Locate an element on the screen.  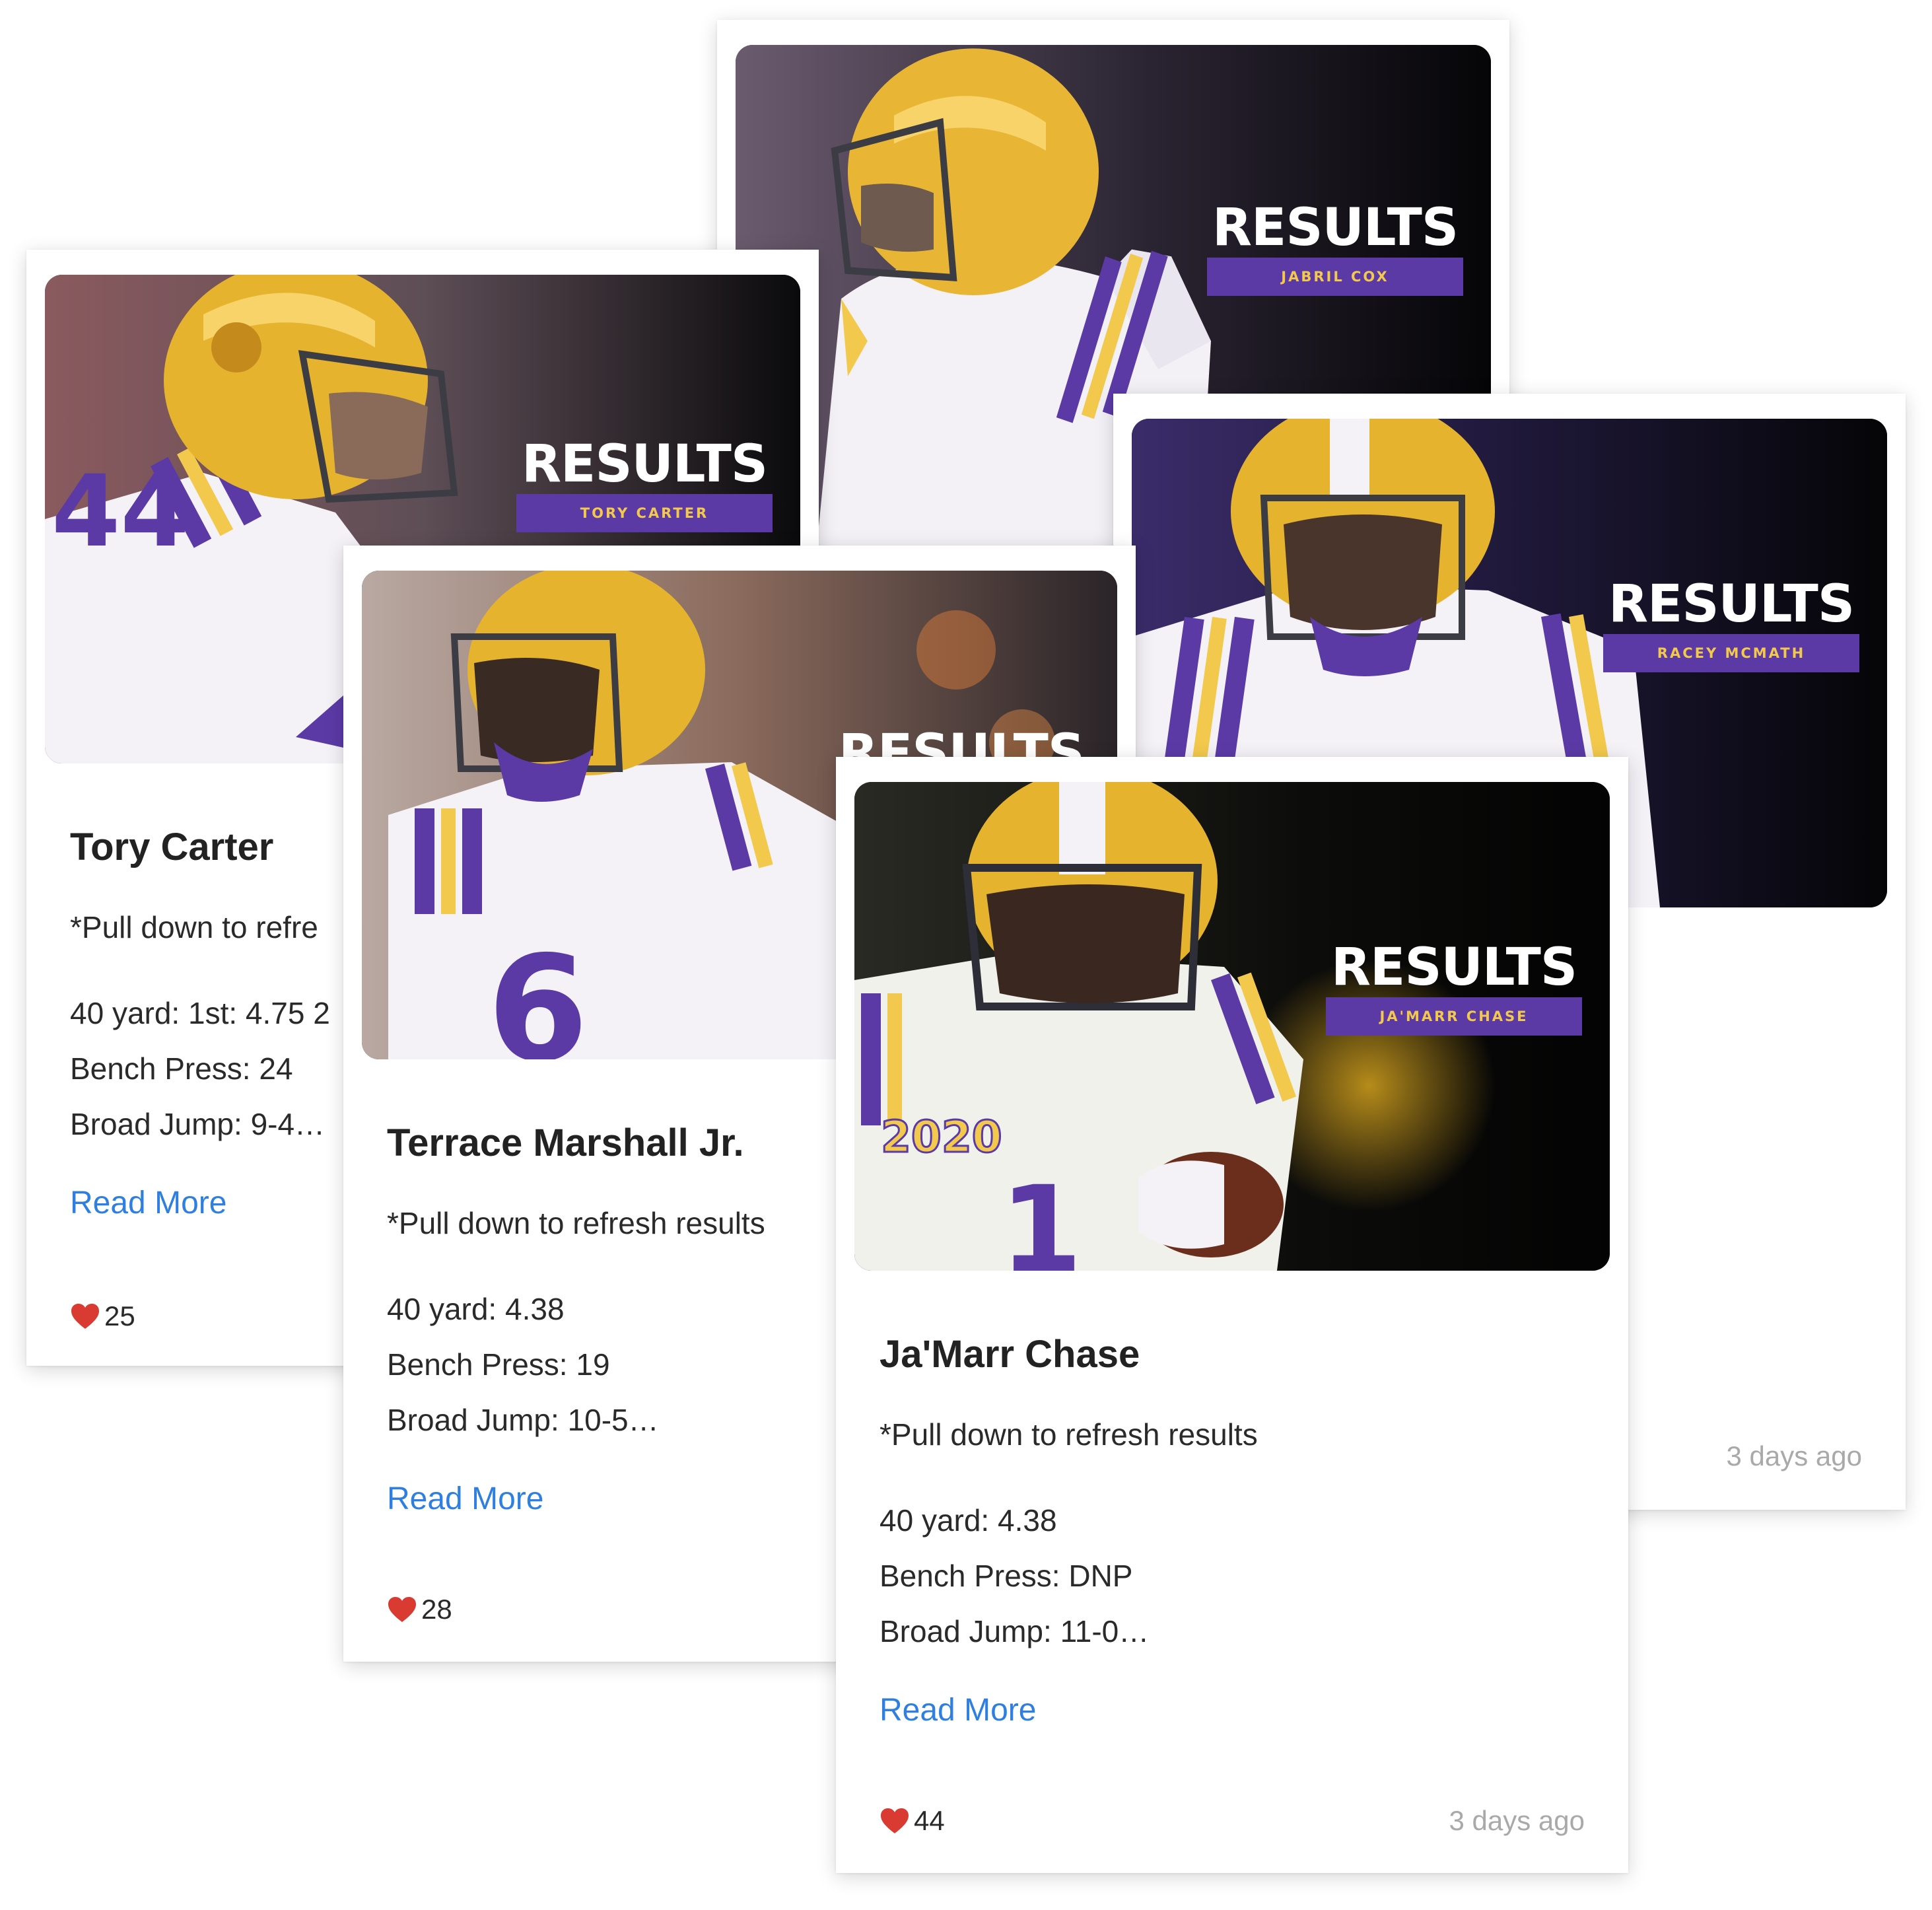
results-banner: RESULTS RACEY MCMATH is located at coordinates (1731, 624).